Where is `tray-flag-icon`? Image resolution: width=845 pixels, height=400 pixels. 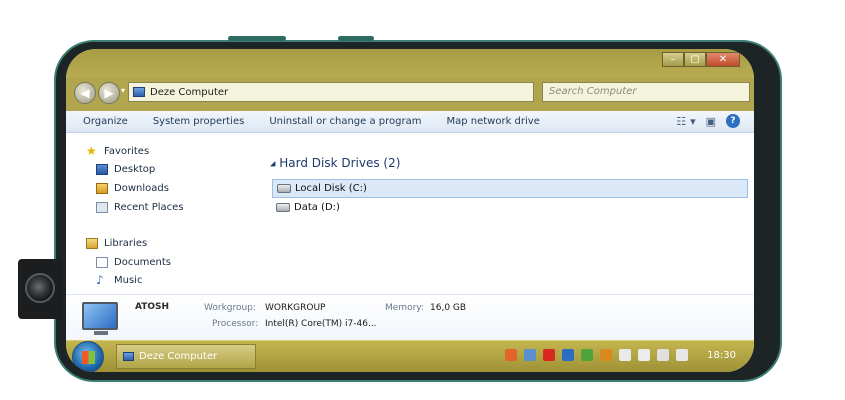 tray-flag-icon is located at coordinates (644, 355).